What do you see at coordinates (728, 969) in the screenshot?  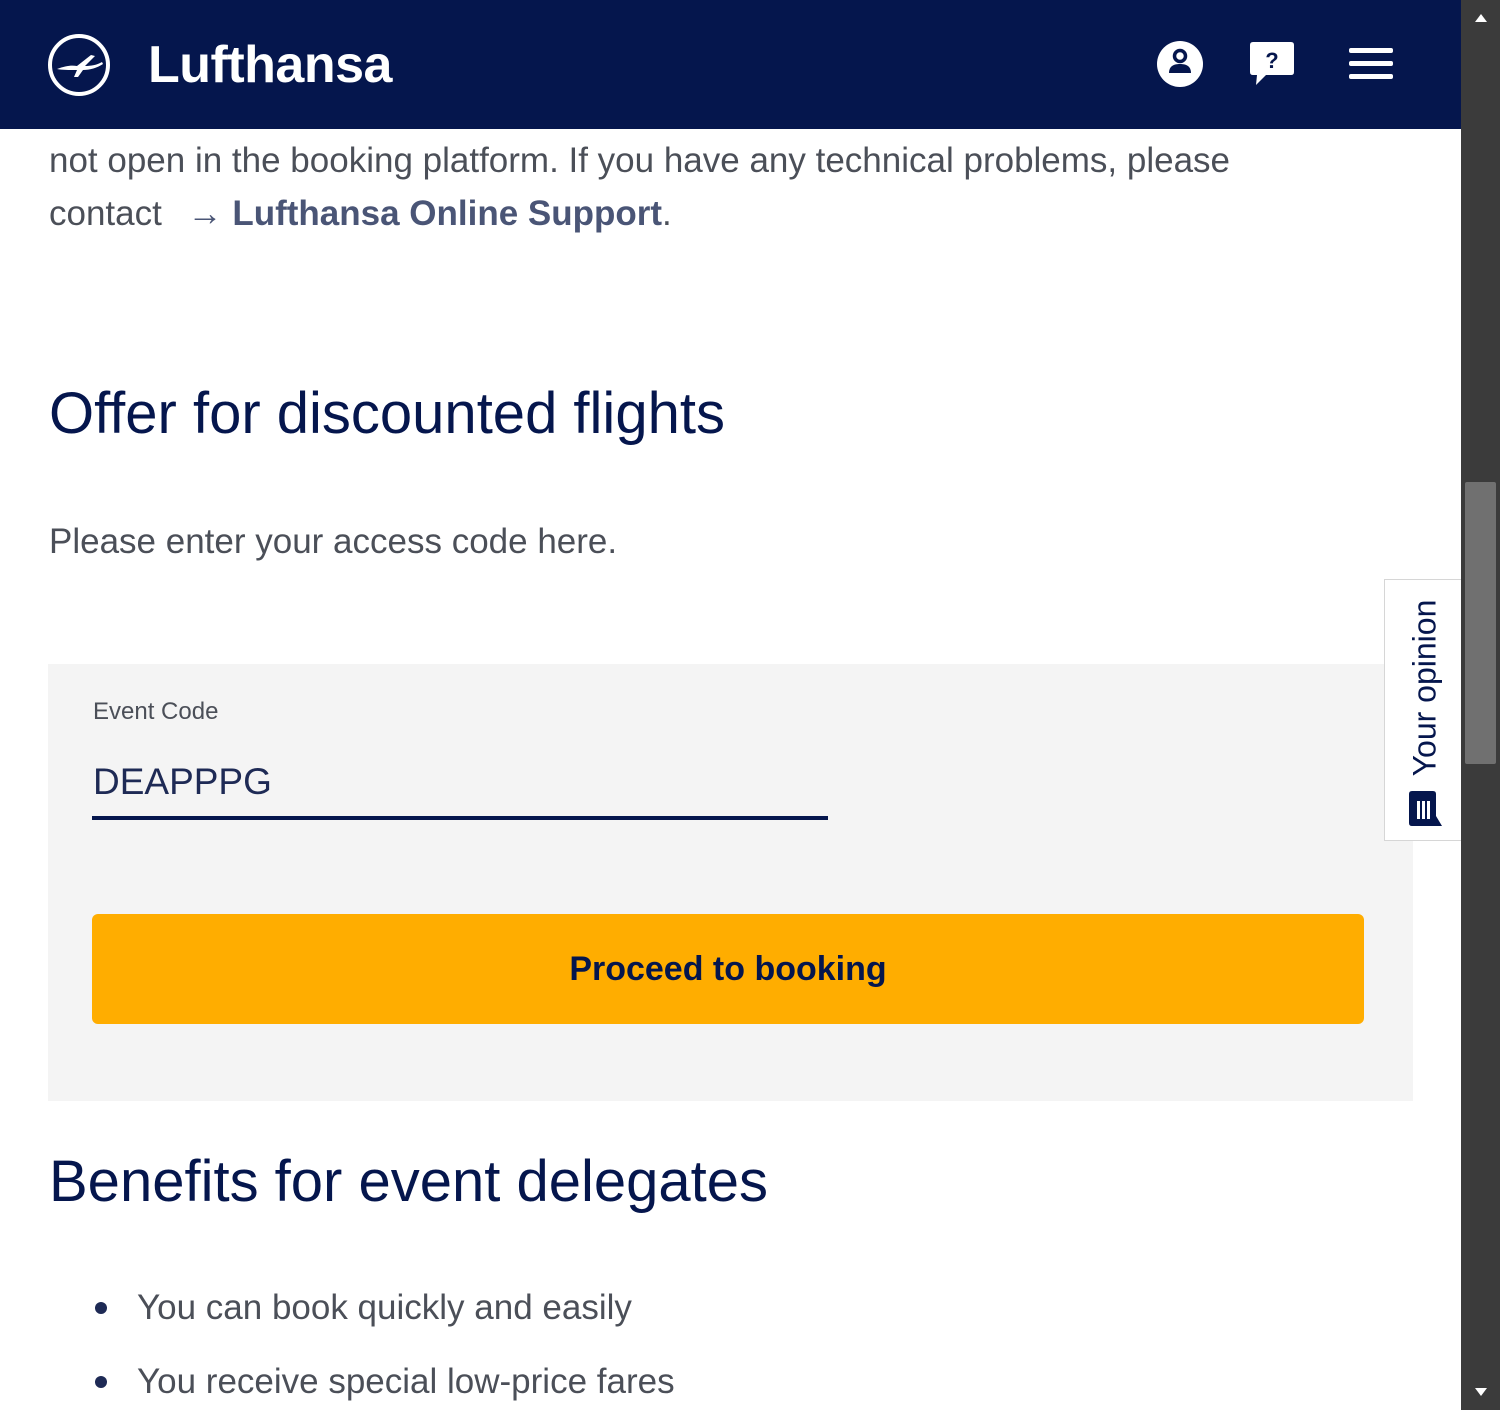 I see `proceed-to-booking-button: Proceed to booking` at bounding box center [728, 969].